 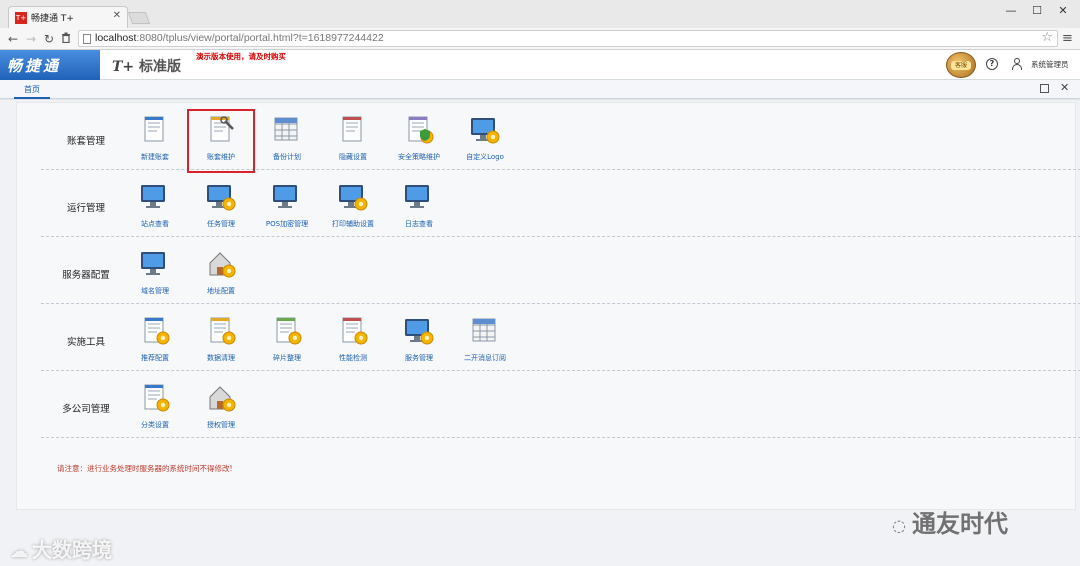 I want to click on section-title: 运行管理, so click(x=85, y=208).